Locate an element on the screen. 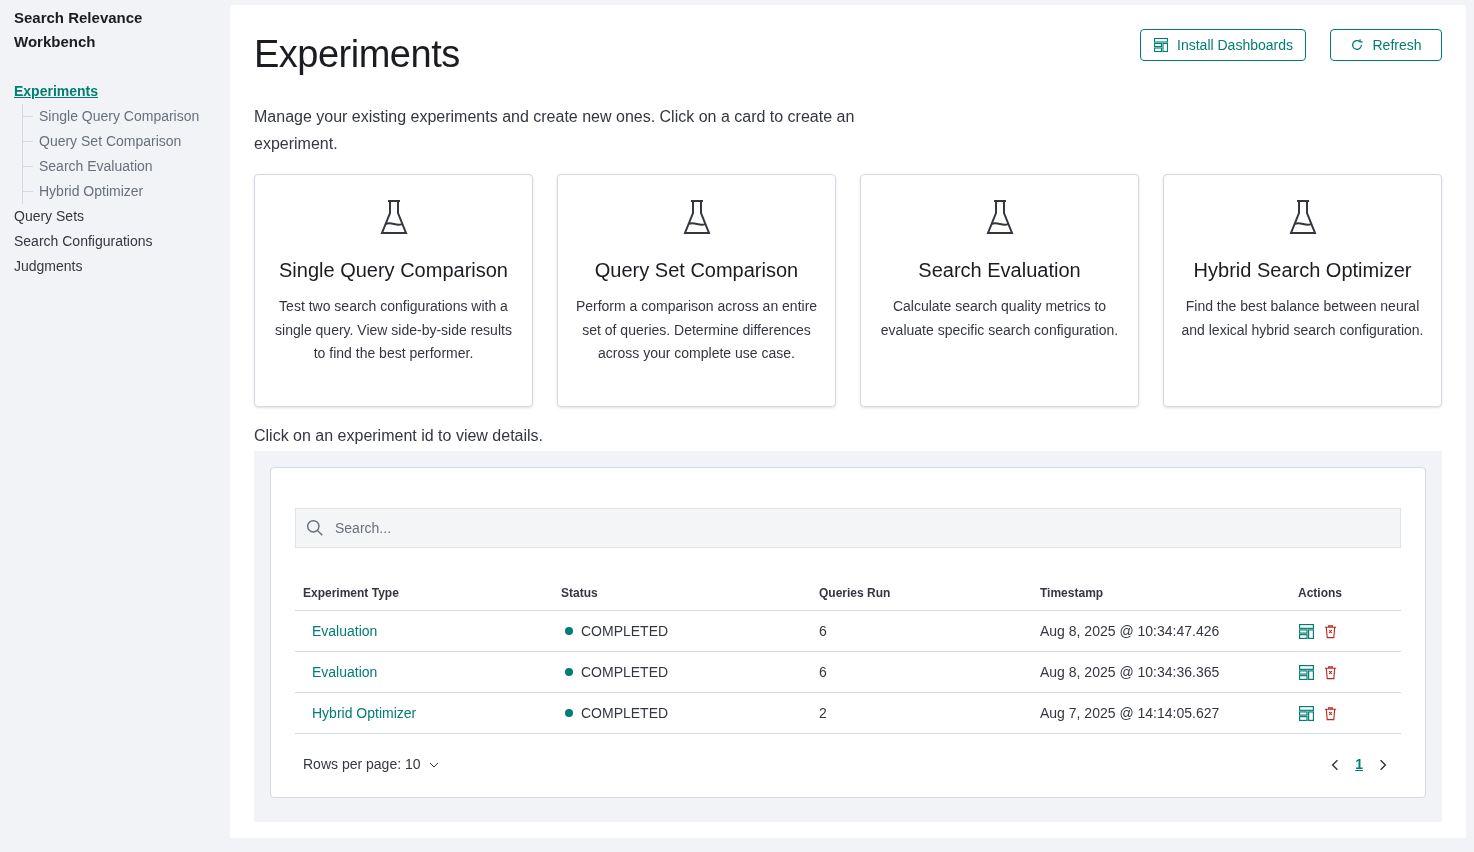 The image size is (1474, 852). experiment-card: Single Query Comparison Test two search configurations with a single query. View side-by-side results to find the best performer. is located at coordinates (393, 290).